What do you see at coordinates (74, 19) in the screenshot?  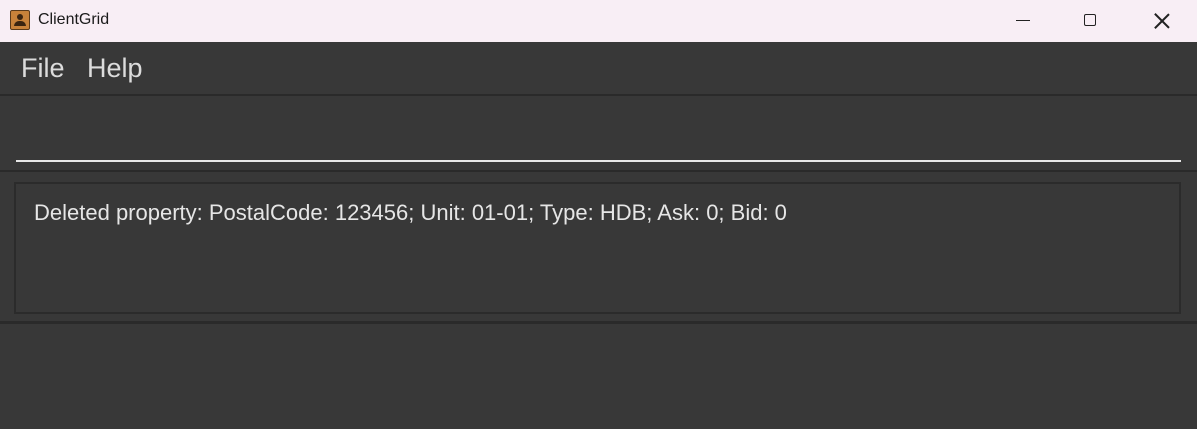 I see `window-title: ClientGrid` at bounding box center [74, 19].